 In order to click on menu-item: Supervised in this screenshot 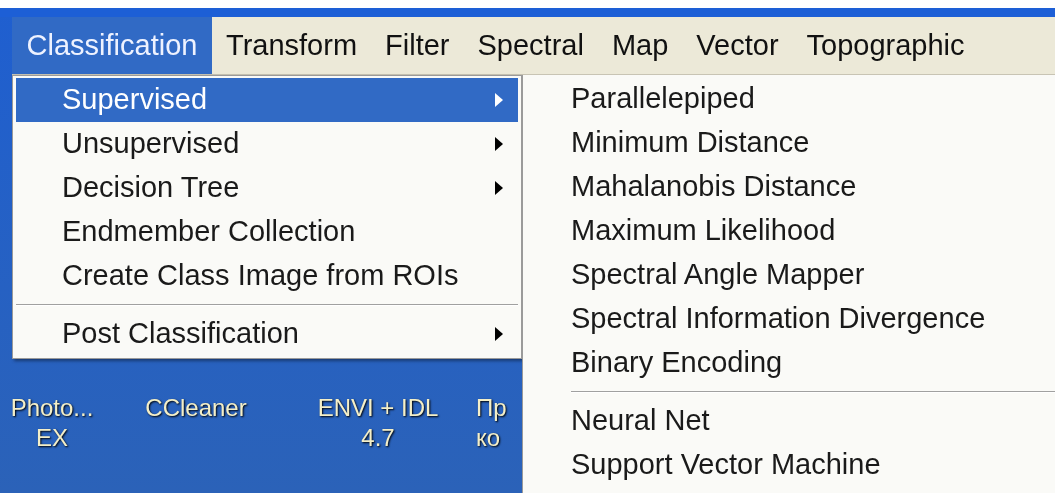, I will do `click(267, 100)`.